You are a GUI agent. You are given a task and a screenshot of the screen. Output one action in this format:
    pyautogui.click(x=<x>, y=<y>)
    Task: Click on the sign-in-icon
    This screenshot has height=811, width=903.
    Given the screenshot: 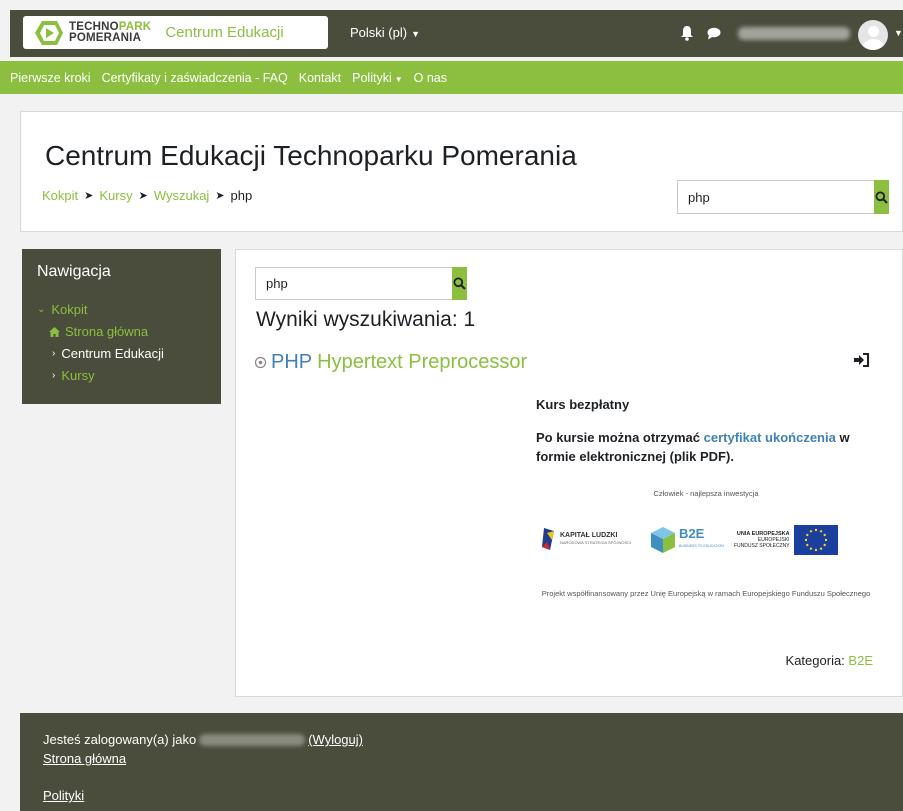 What is the action you would take?
    pyautogui.click(x=861, y=360)
    